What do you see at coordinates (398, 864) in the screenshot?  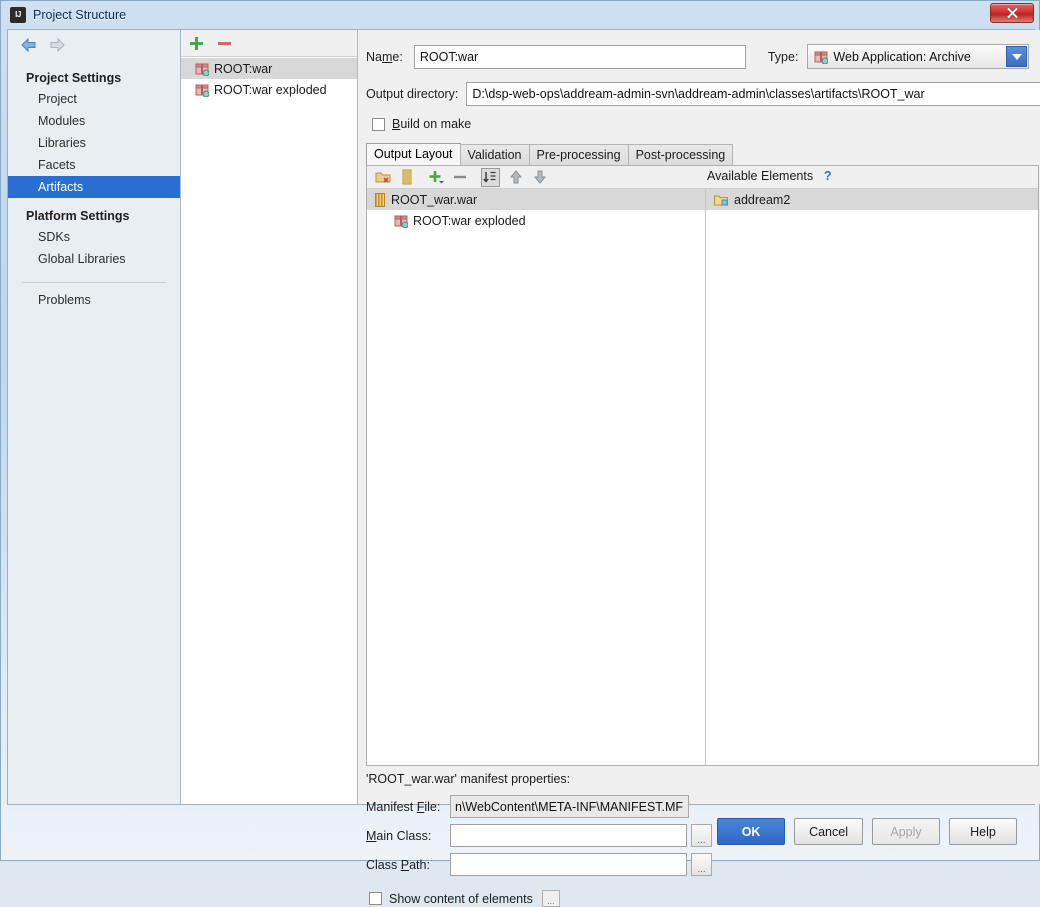 I see `class-path-label: Class Path:` at bounding box center [398, 864].